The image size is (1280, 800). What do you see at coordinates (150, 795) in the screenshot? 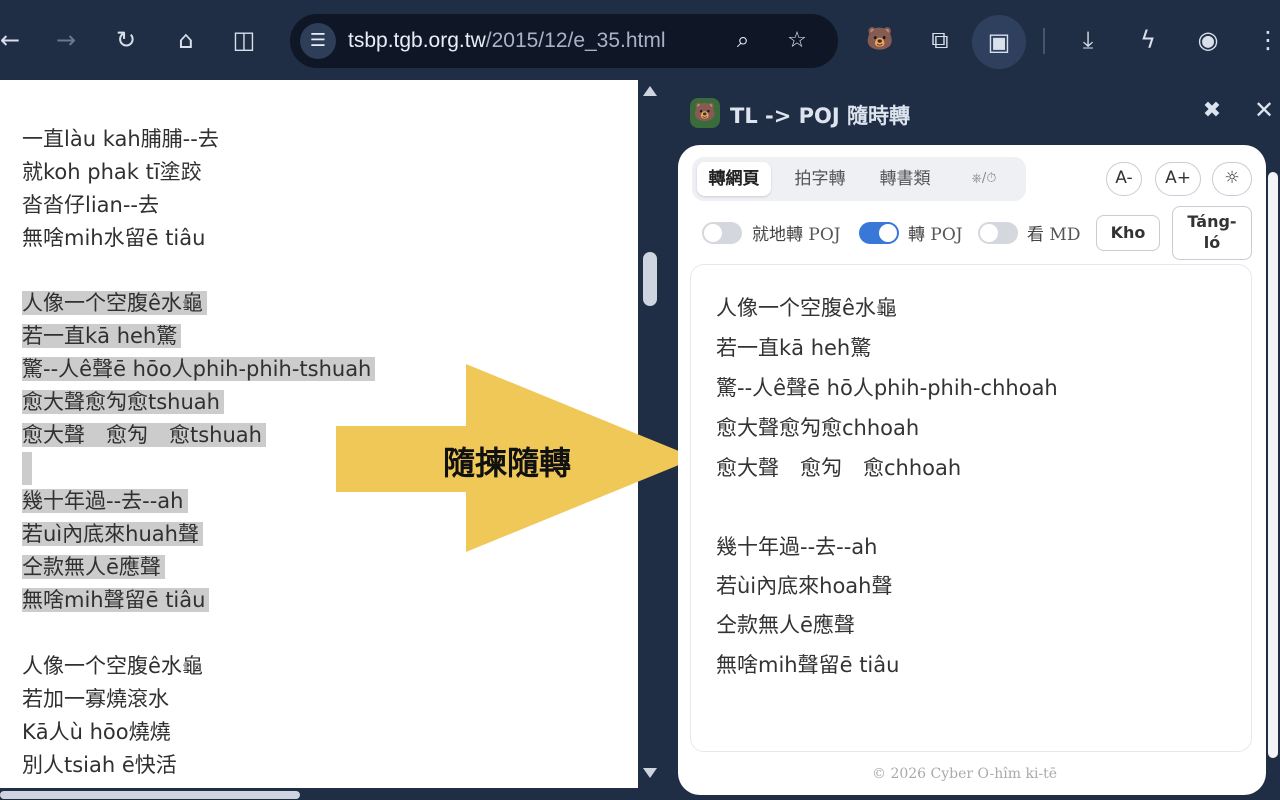
I see `page-horizontal-scroll-thumb` at bounding box center [150, 795].